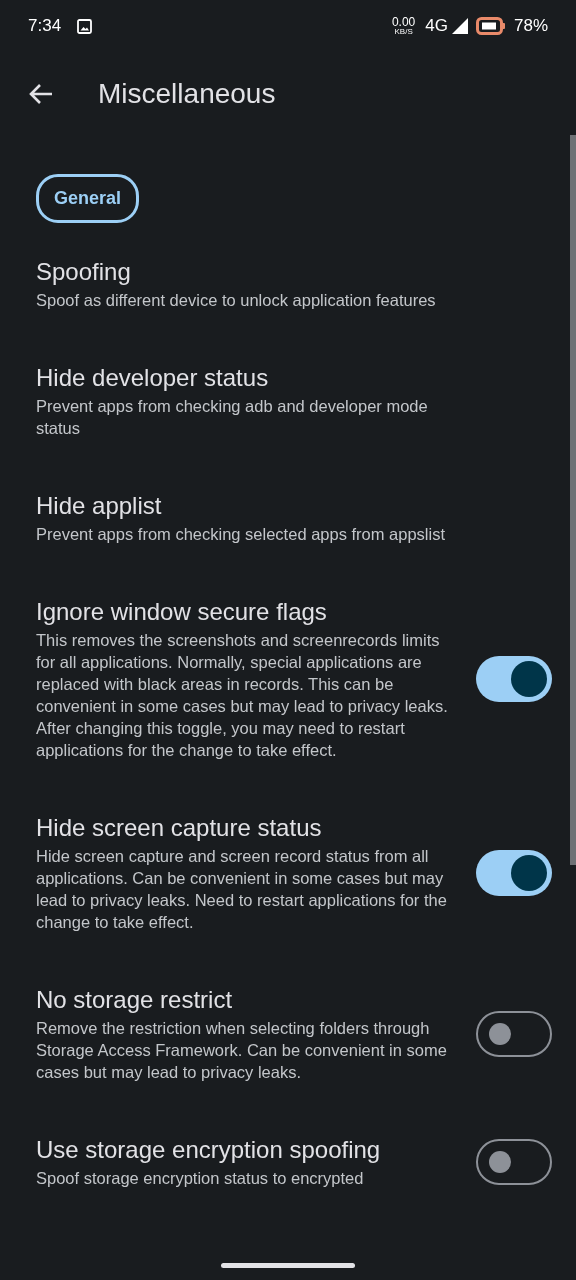  I want to click on item-title: Hide developer status, so click(153, 378).